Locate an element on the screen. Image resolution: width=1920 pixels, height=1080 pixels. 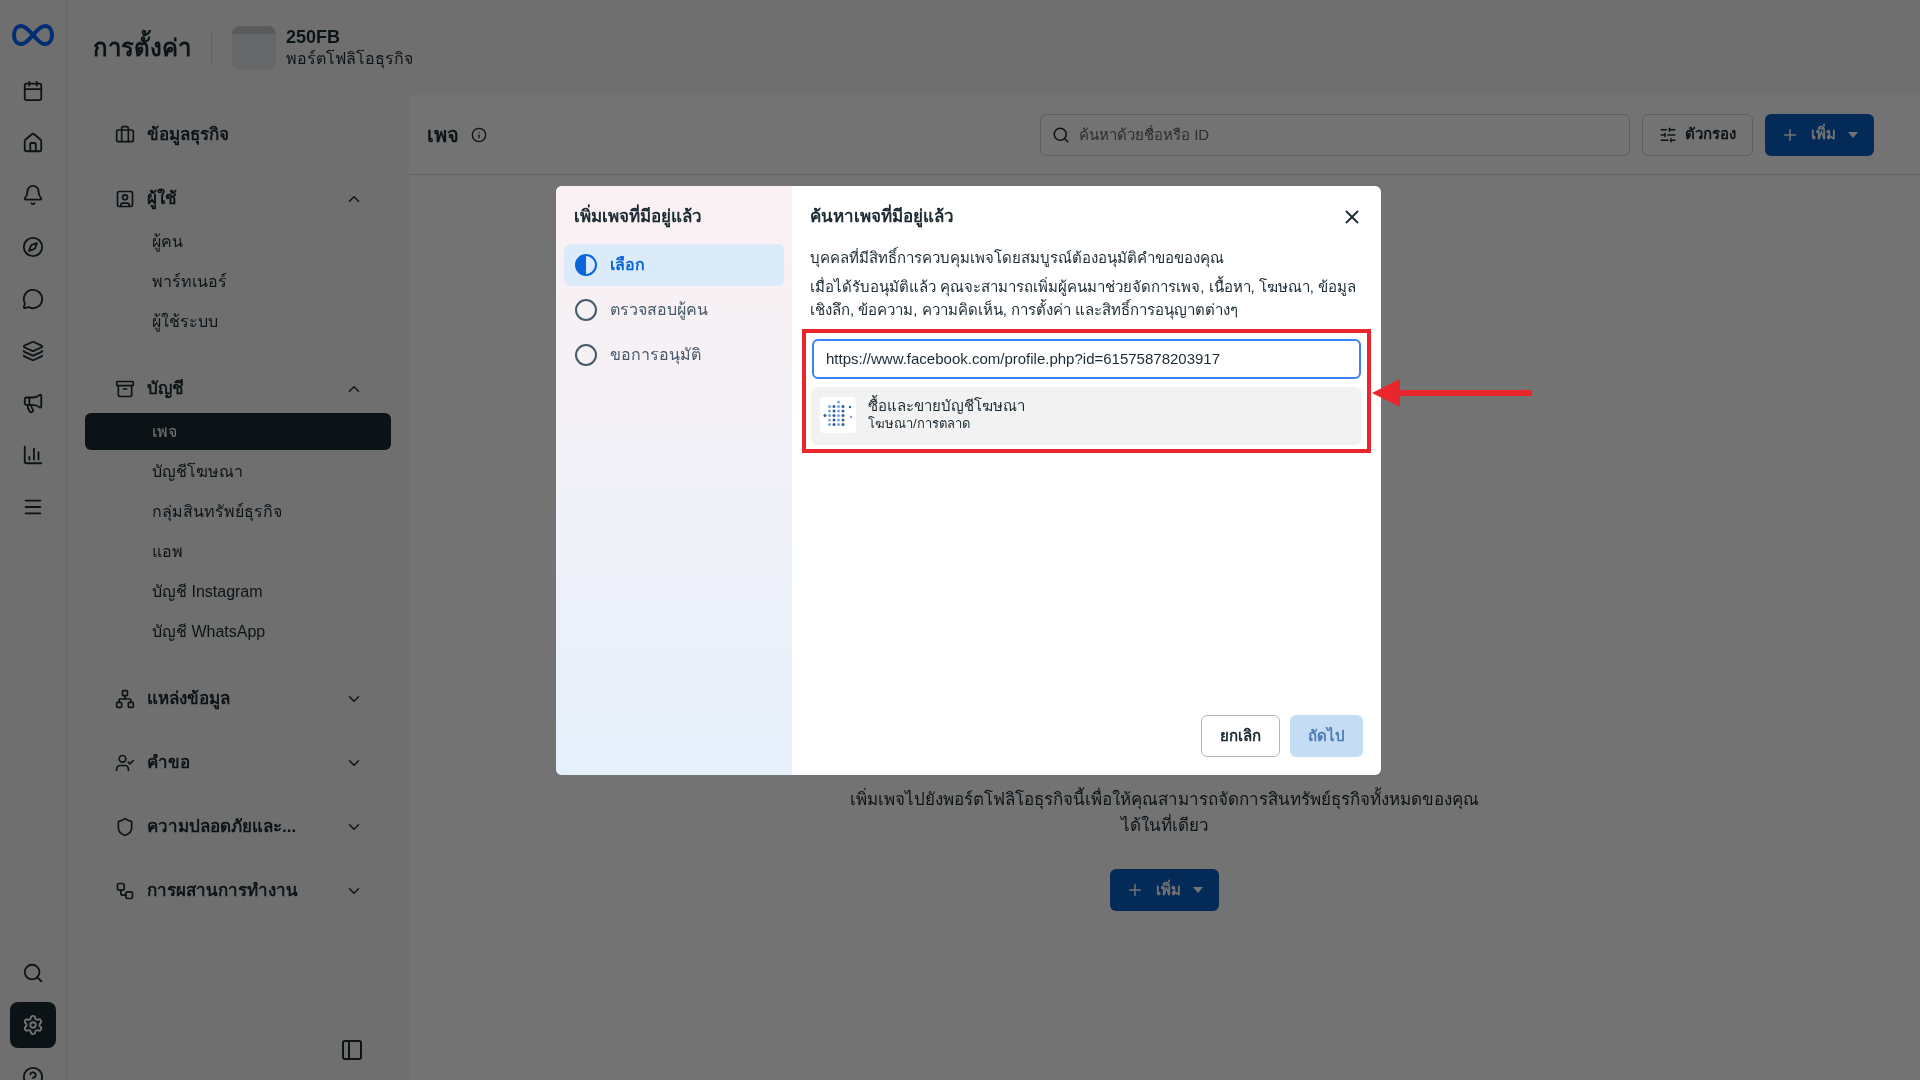
section-label: การผสานการทำงาน is located at coordinates (223, 891).